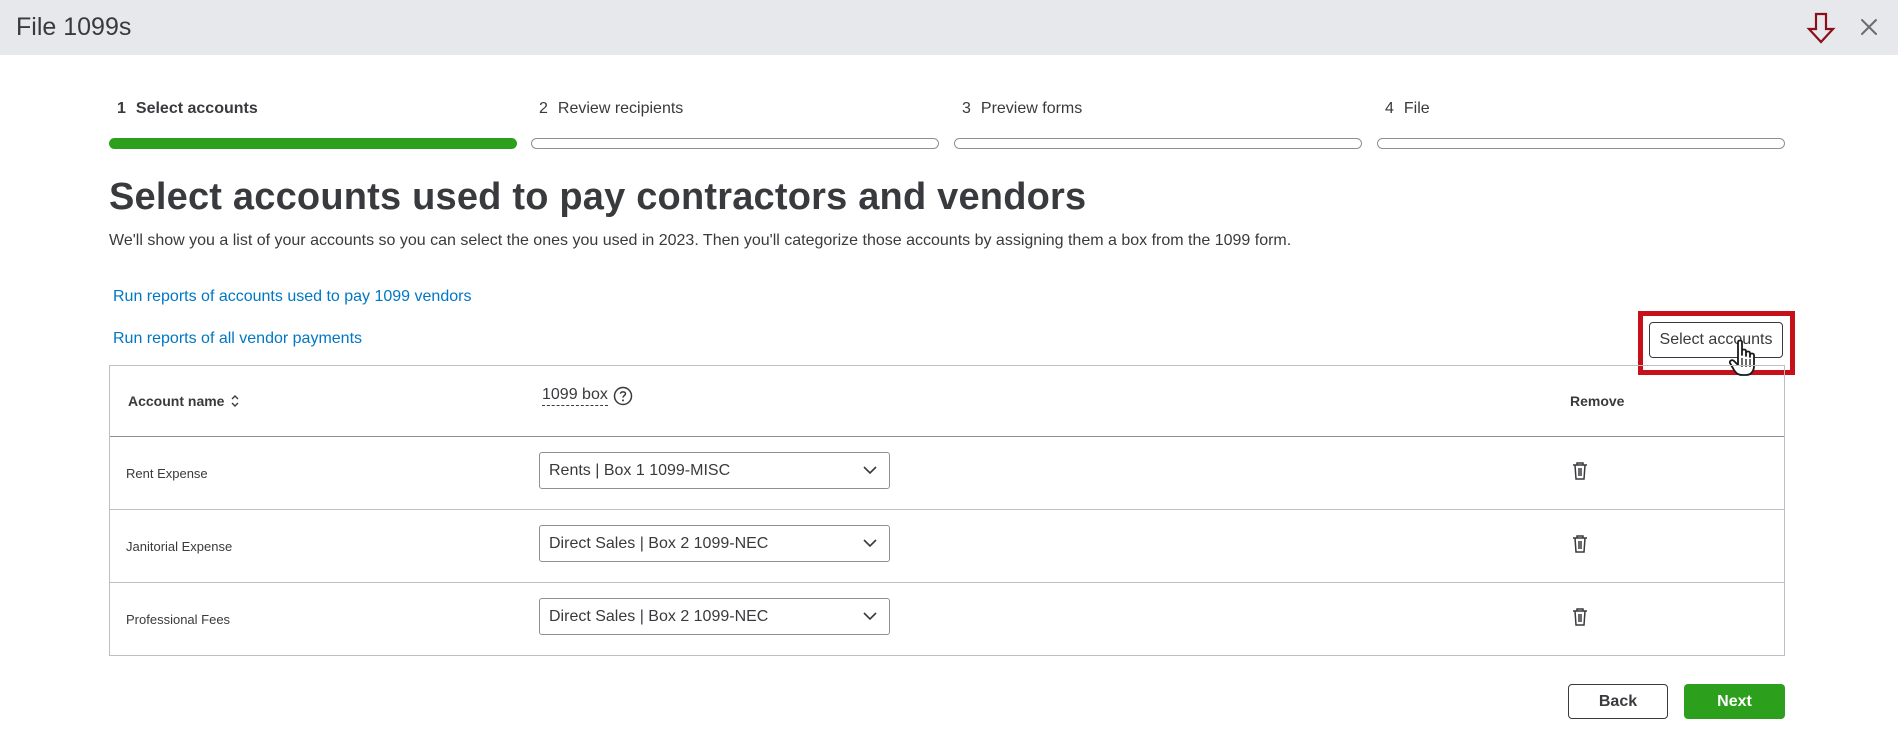  What do you see at coordinates (949, 27) in the screenshot?
I see `title-bar: File 1099s` at bounding box center [949, 27].